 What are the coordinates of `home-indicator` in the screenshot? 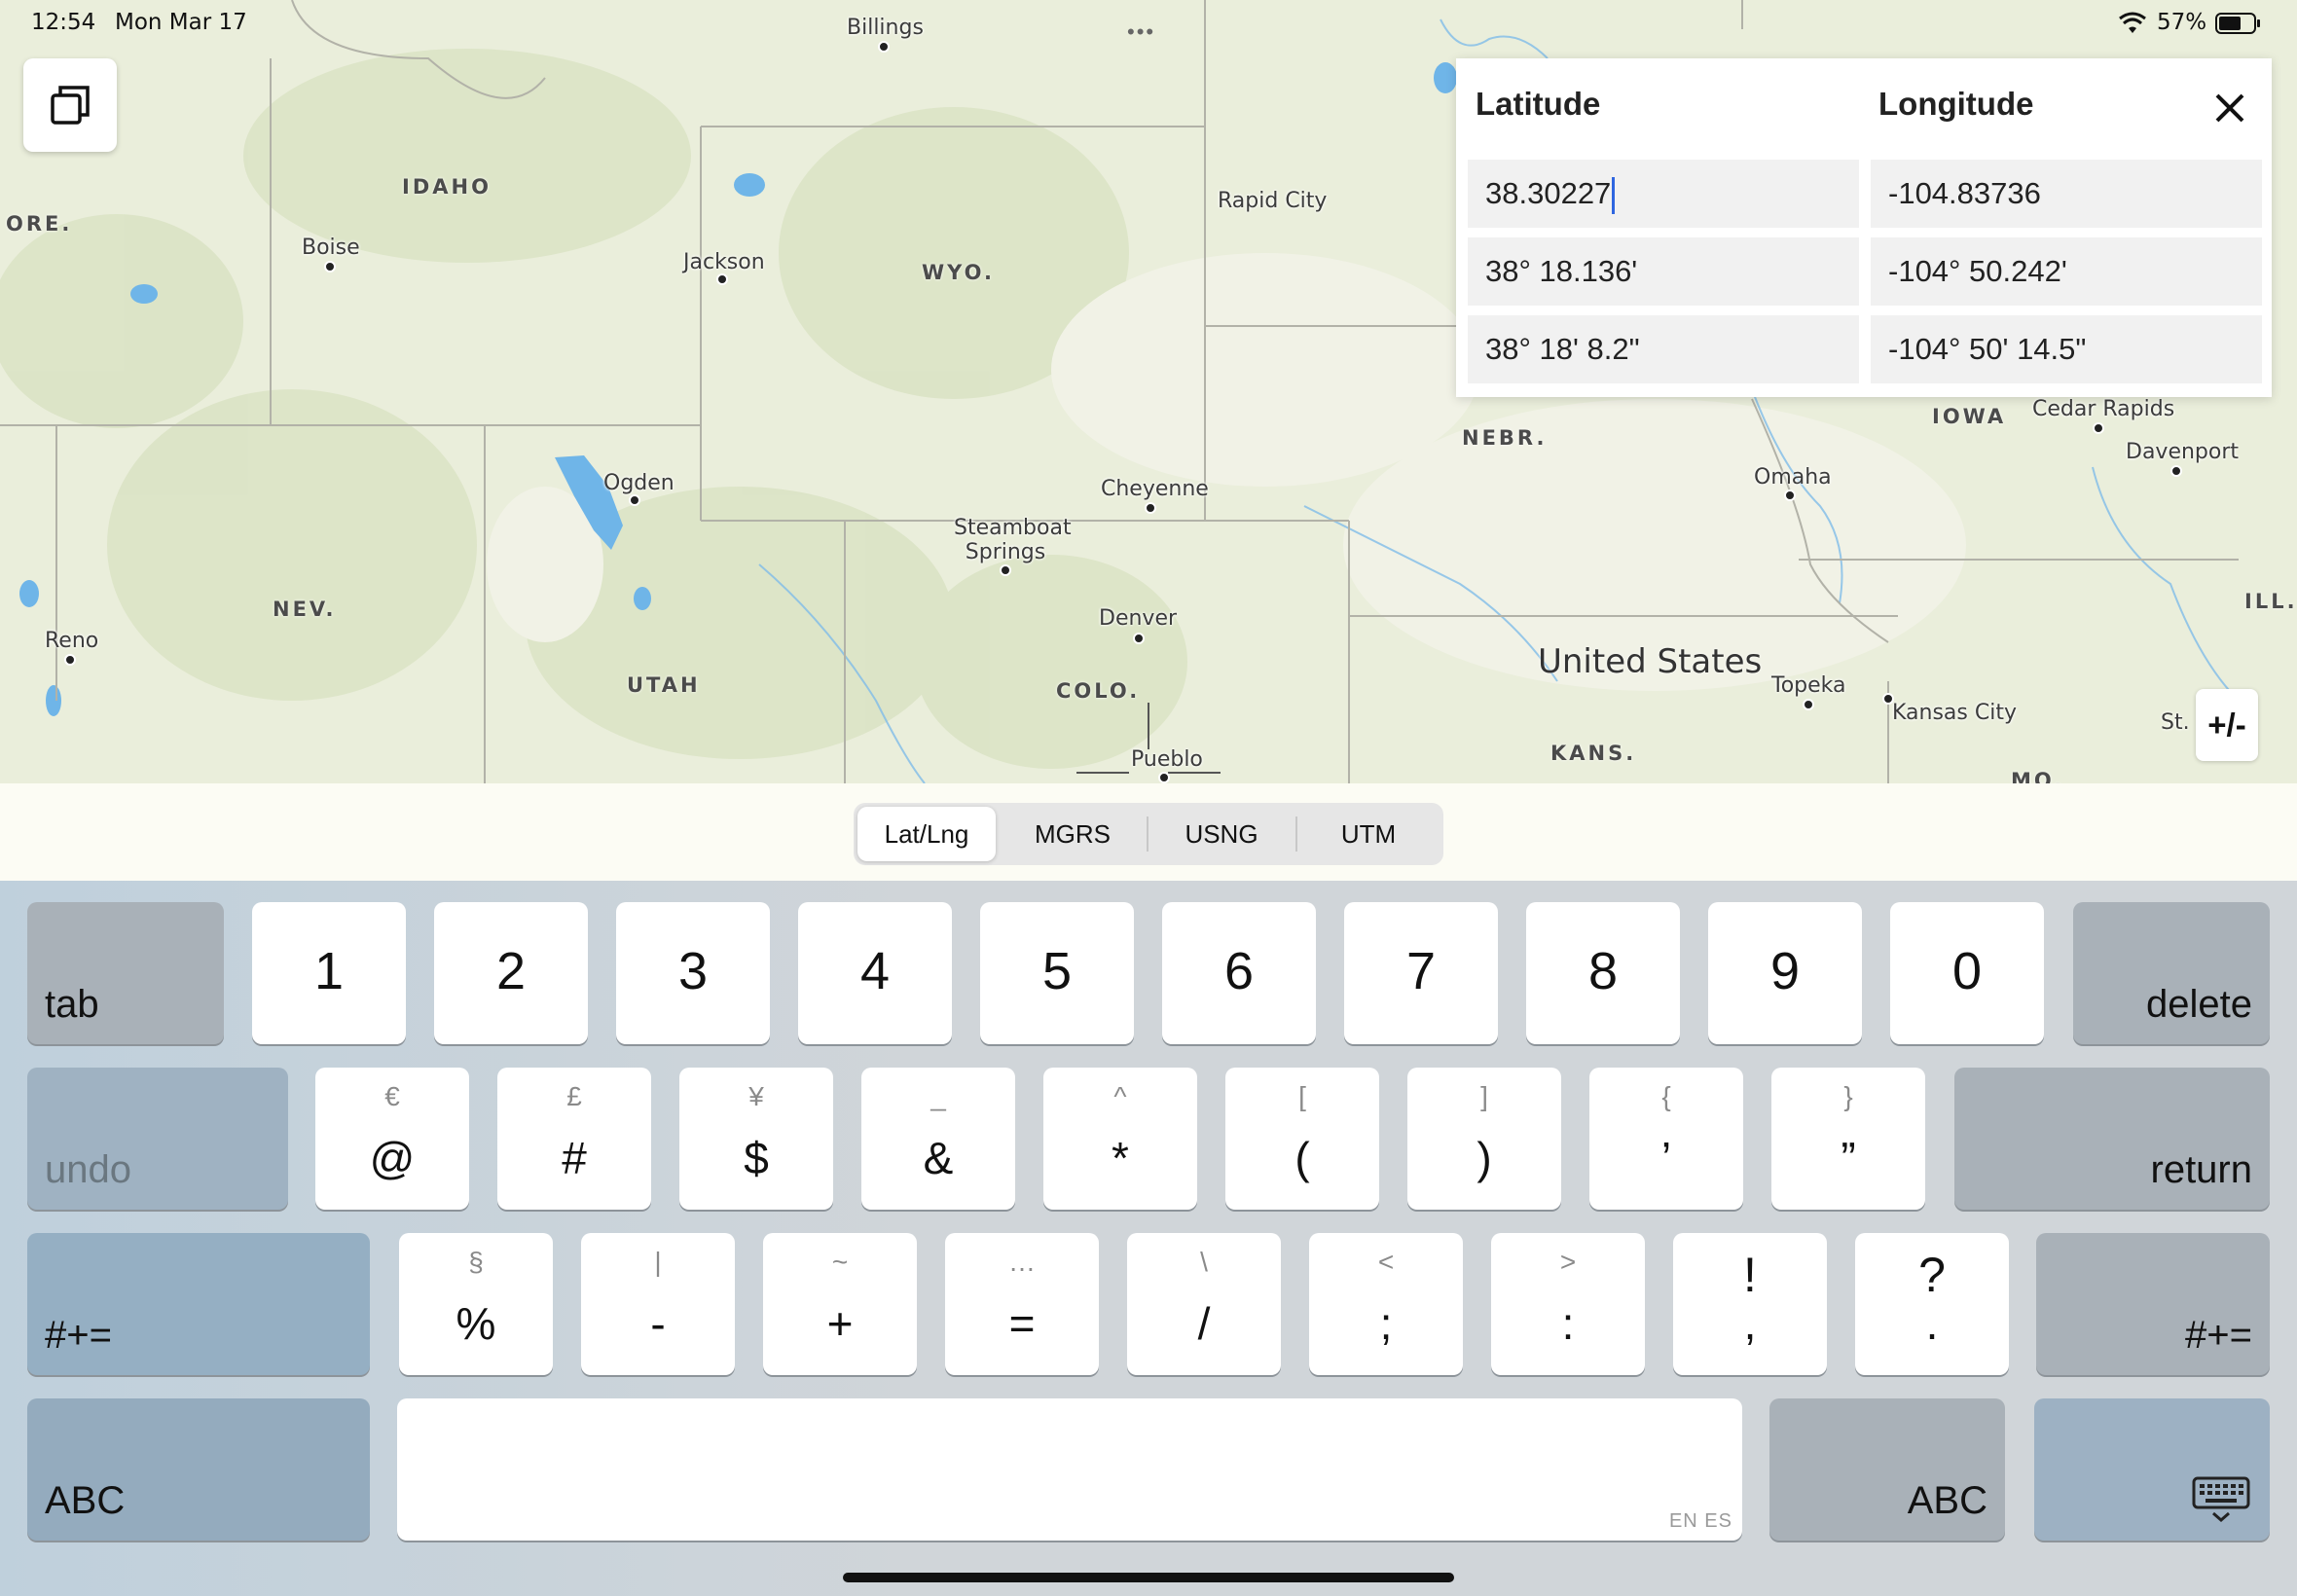 It's located at (1148, 1577).